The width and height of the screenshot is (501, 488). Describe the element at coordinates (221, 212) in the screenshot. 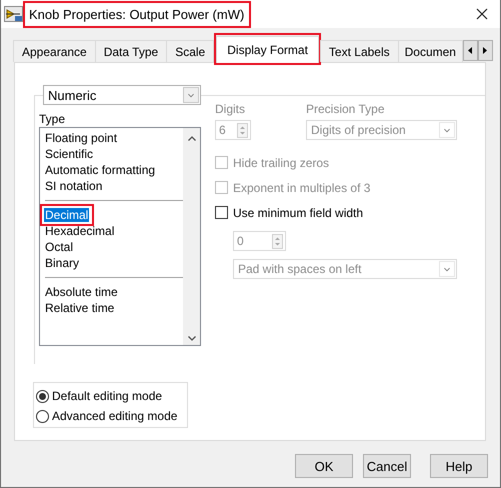

I see `checkbox` at that location.